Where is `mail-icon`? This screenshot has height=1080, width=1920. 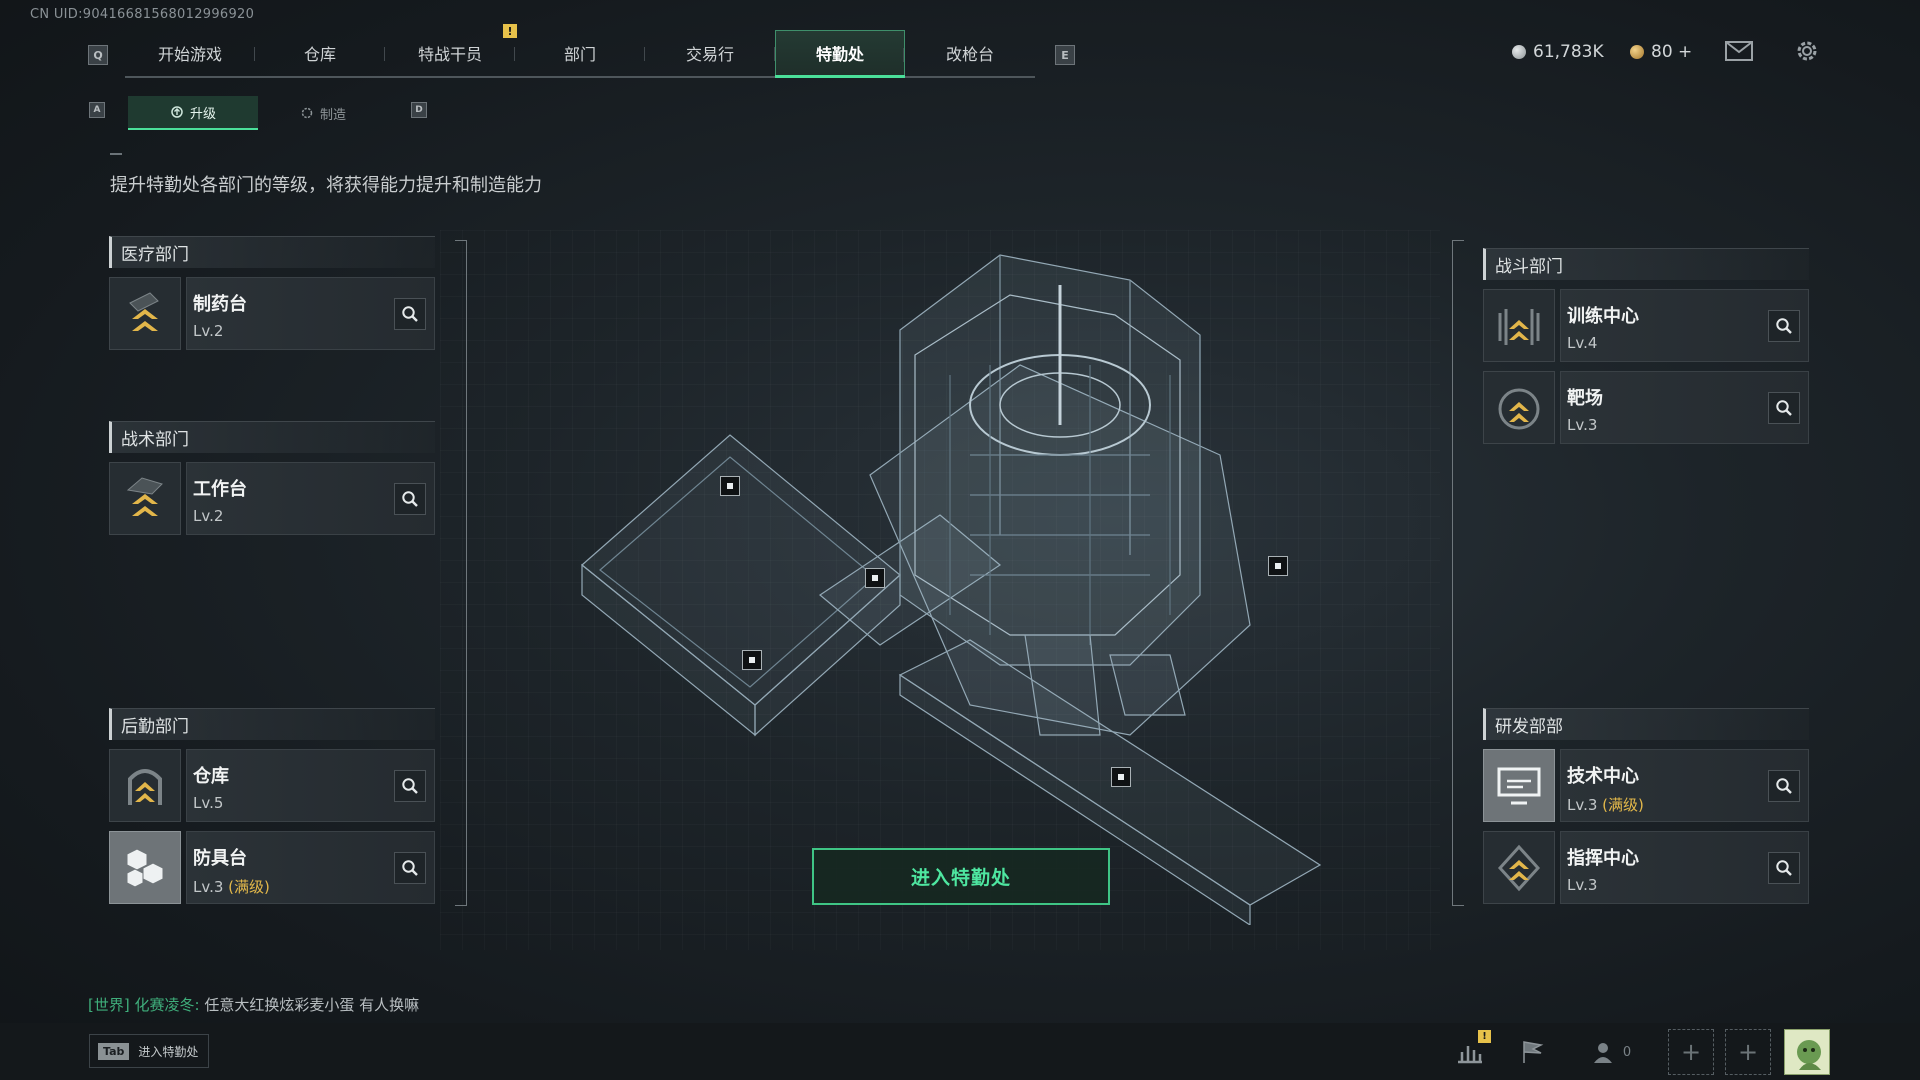 mail-icon is located at coordinates (1739, 51).